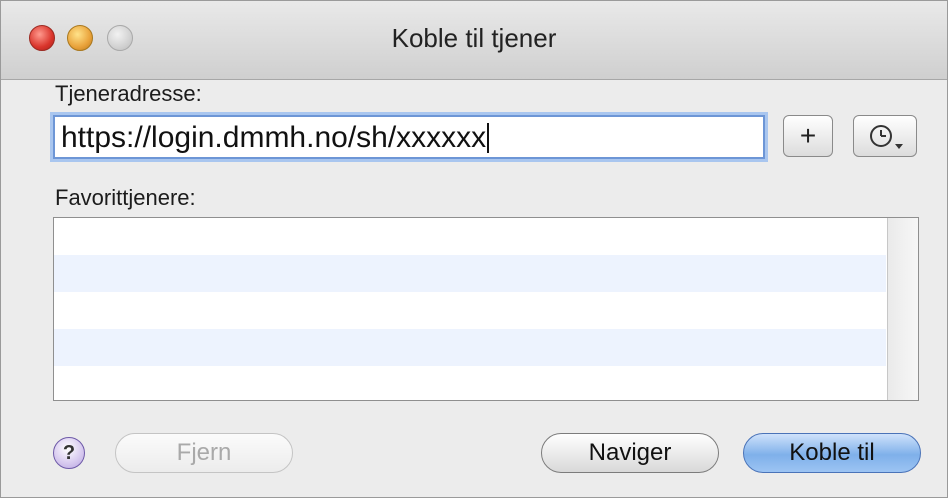 Image resolution: width=948 pixels, height=498 pixels. I want to click on server-address-value: https://login.dmmh.no/sh/xxxxxx, so click(274, 137).